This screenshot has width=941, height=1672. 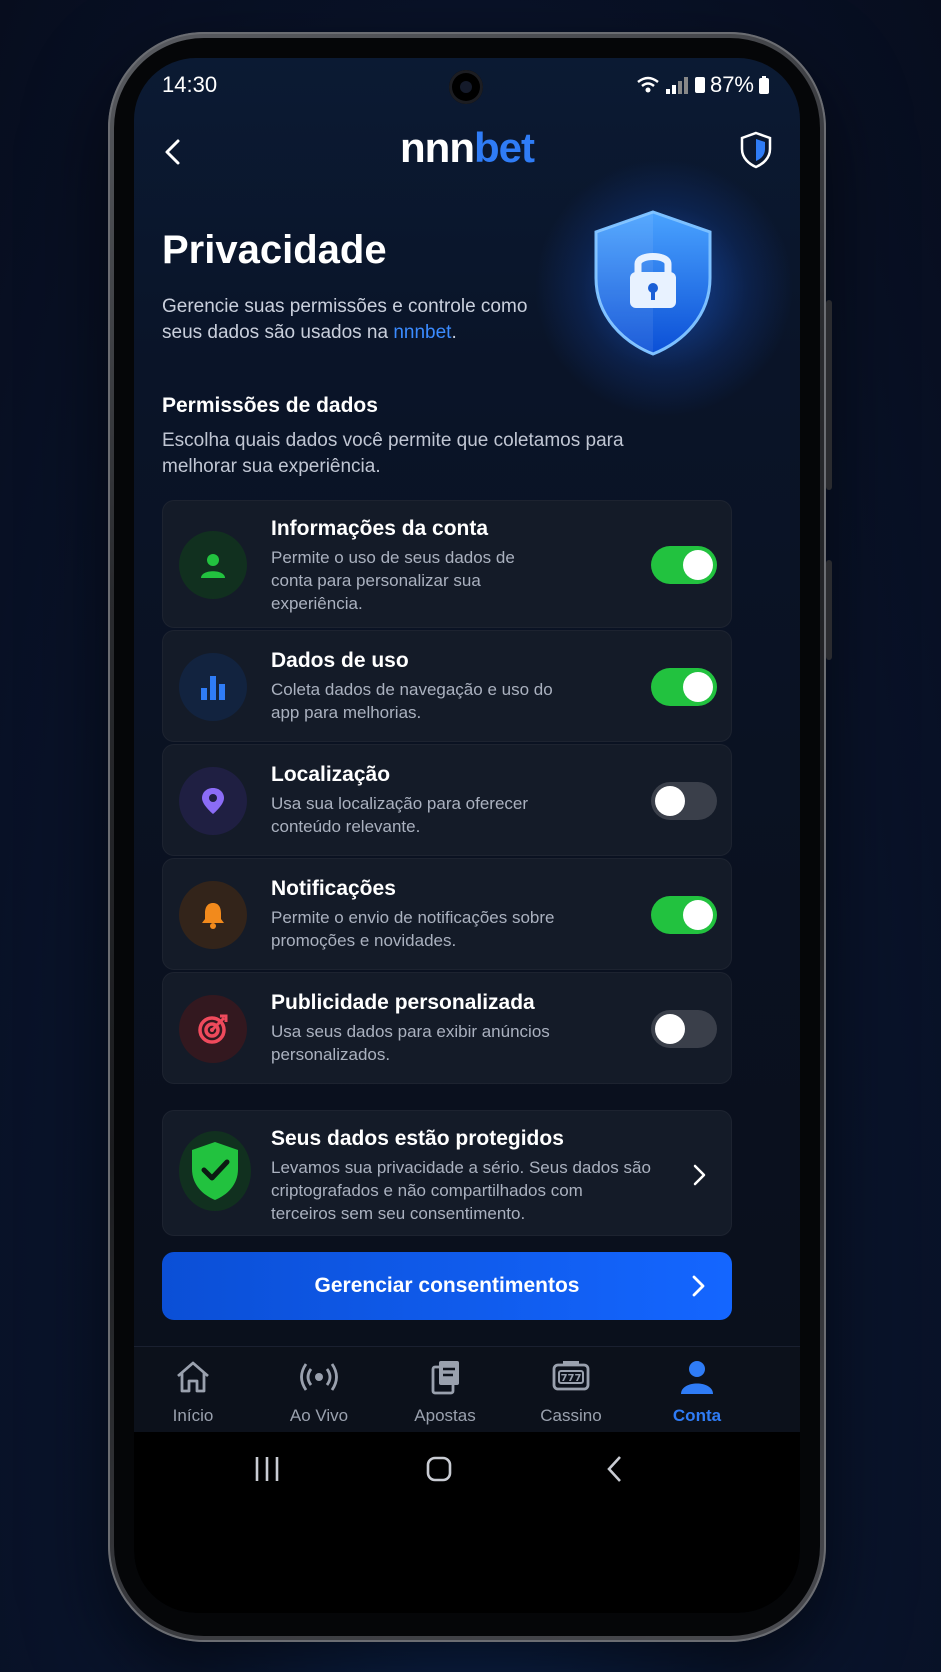 I want to click on status-icons: 87%, so click(x=703, y=85).